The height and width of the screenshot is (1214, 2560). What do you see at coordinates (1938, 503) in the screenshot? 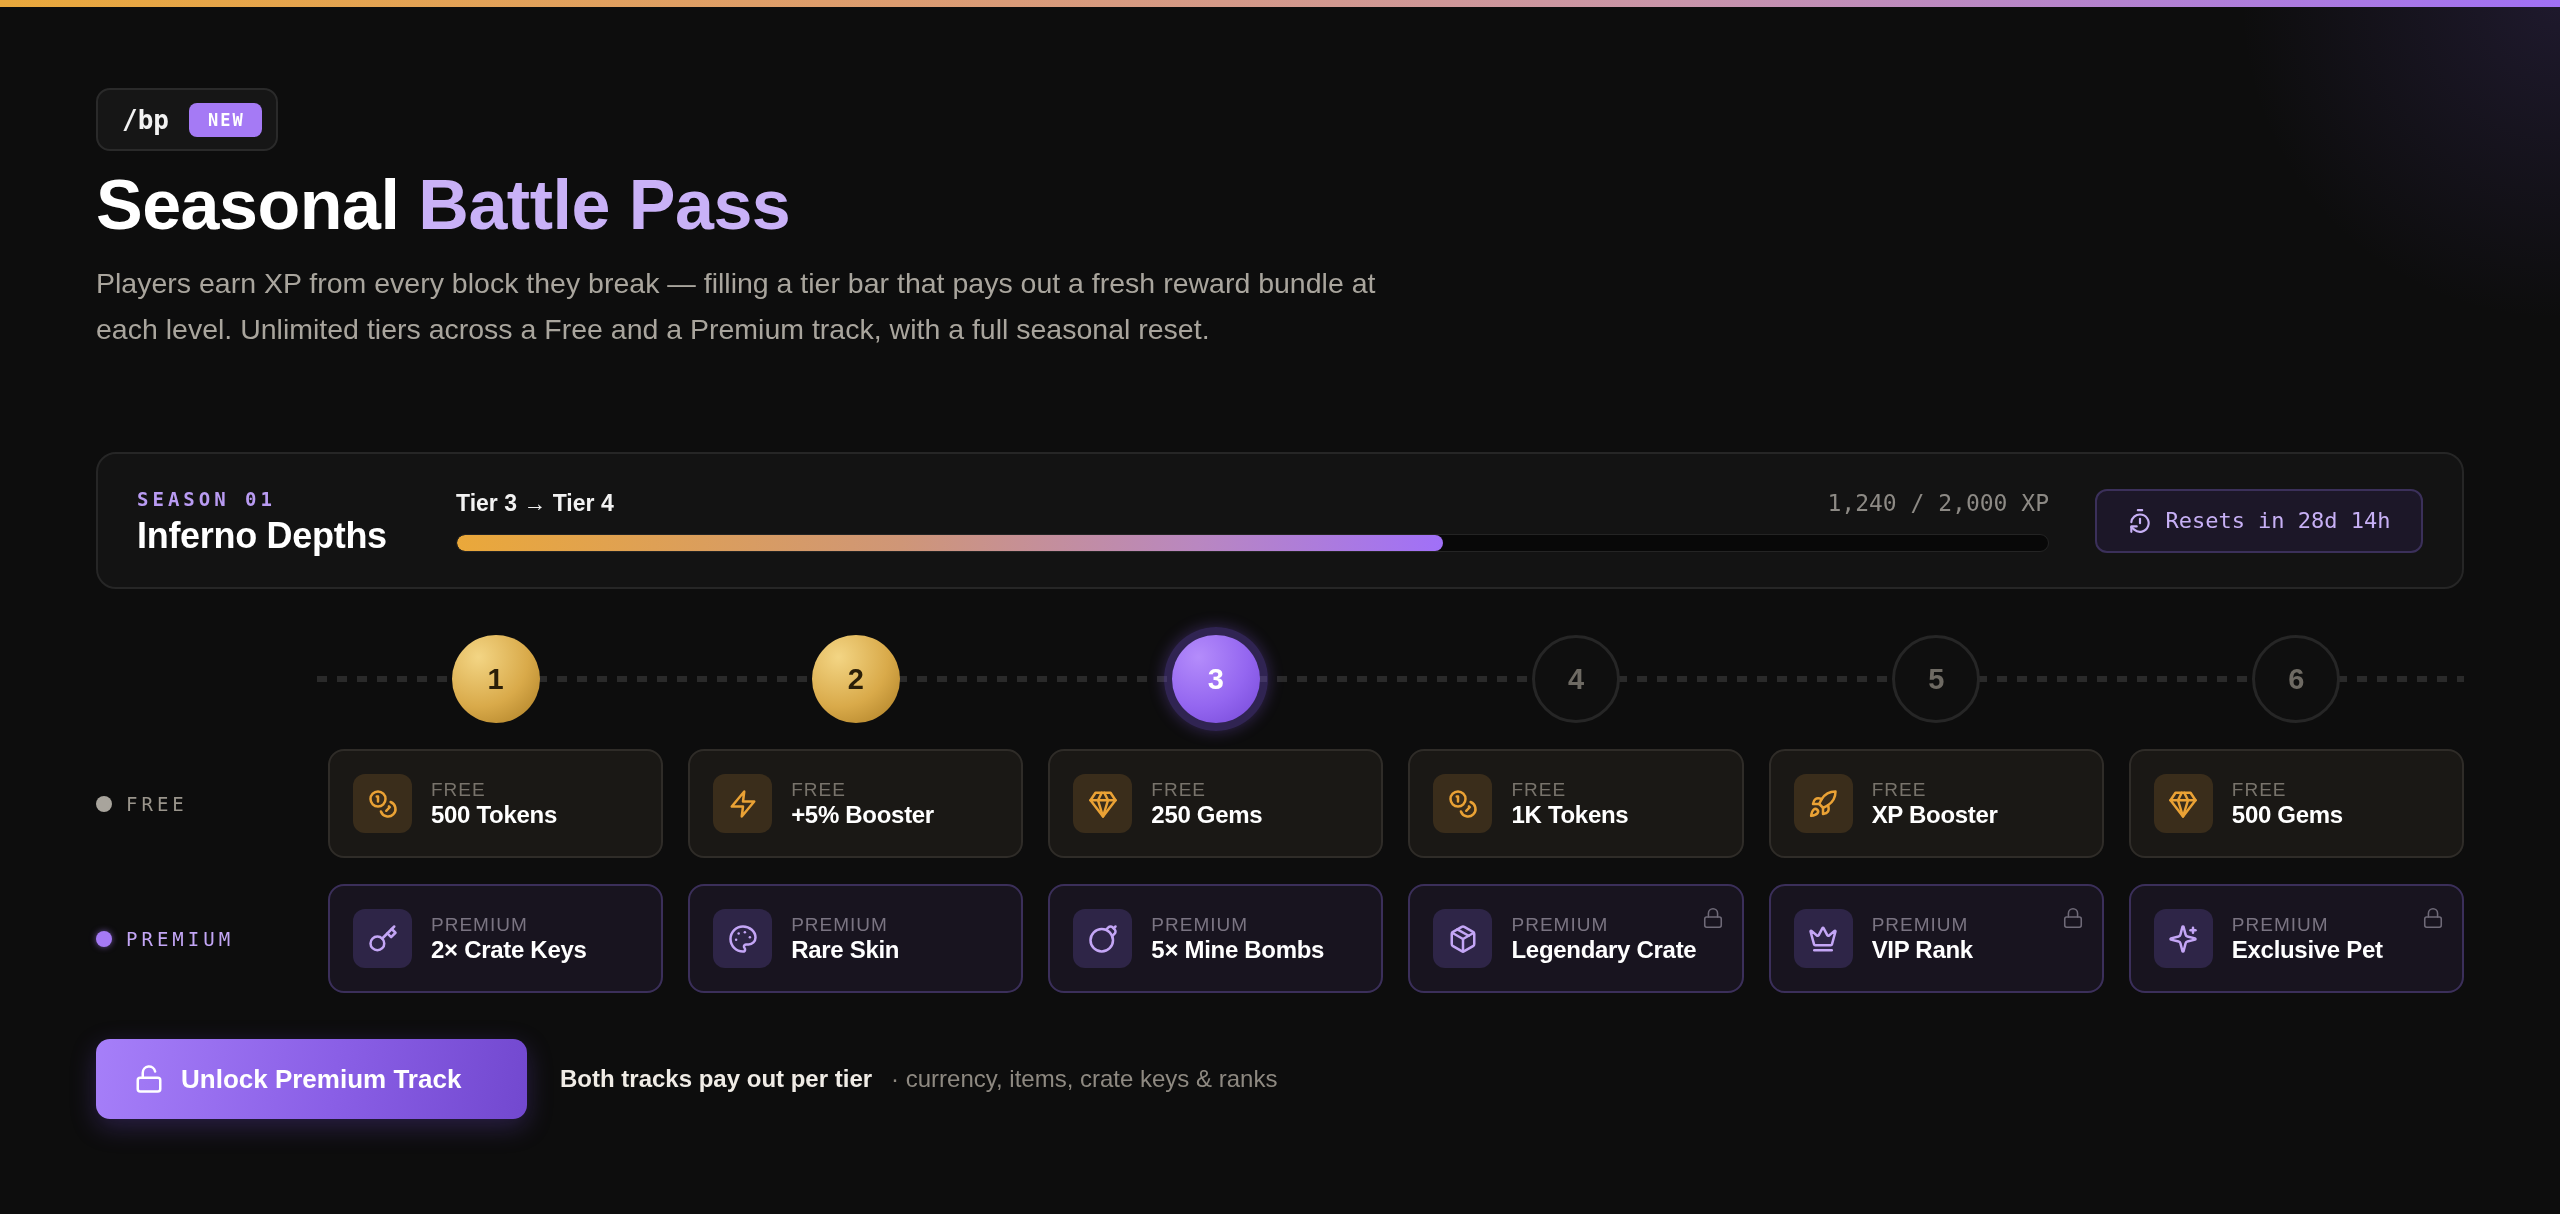
I see `xp-counter: 1,240 / 2,000 XP` at bounding box center [1938, 503].